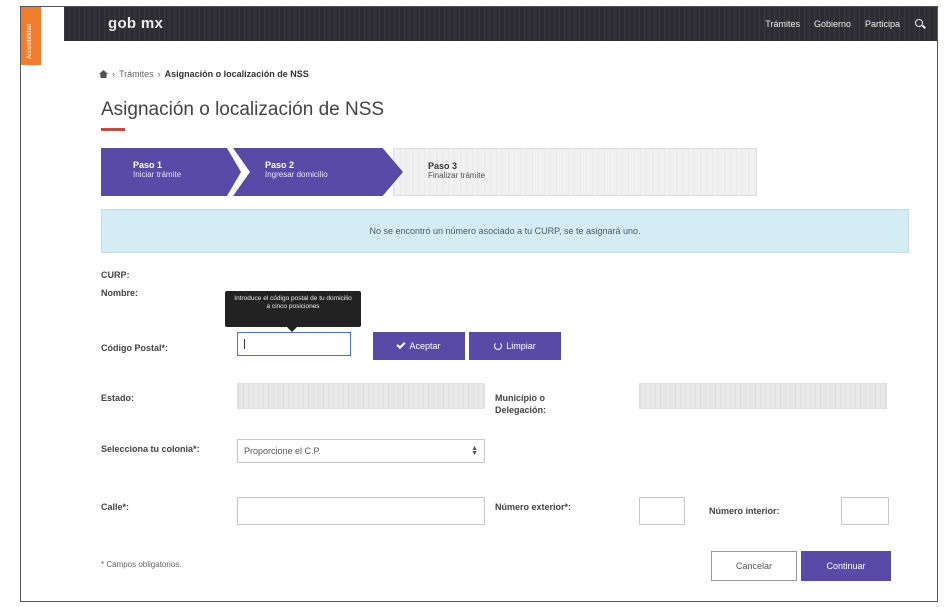 This screenshot has width=946, height=607. I want to click on step-1: Paso 1 Iniciar trámite, so click(171, 172).